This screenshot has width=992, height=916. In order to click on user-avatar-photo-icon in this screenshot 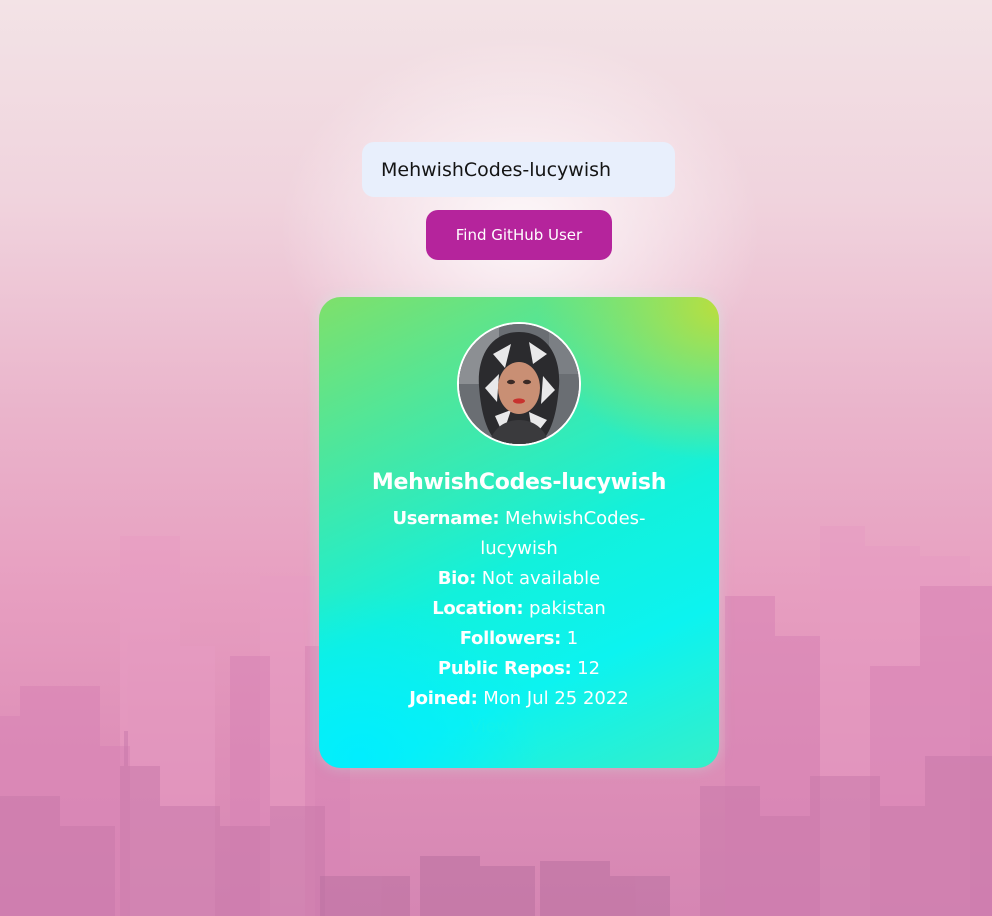, I will do `click(519, 384)`.